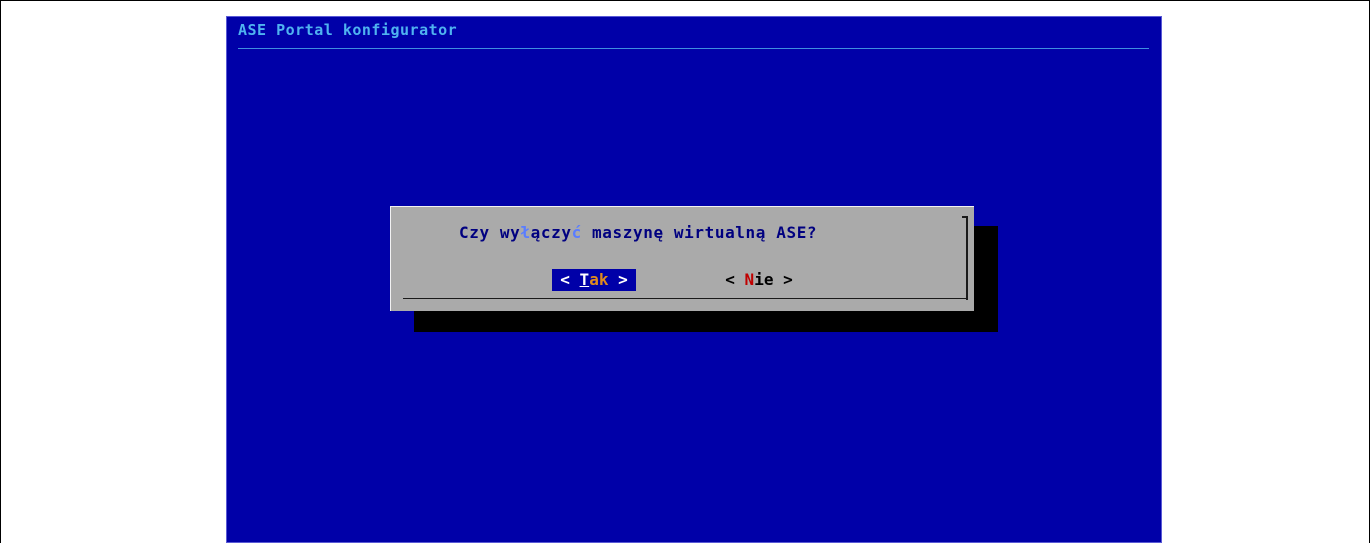  I want to click on yes-button: < Tak >, so click(594, 280).